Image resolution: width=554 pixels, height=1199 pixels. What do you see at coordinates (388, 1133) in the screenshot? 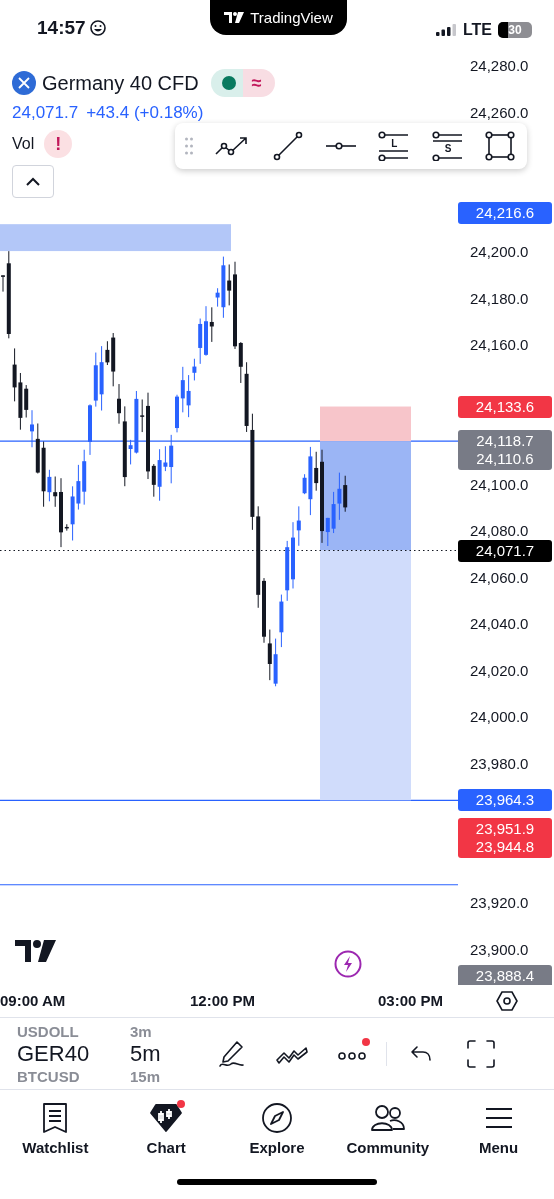
I see `tab: Community` at bounding box center [388, 1133].